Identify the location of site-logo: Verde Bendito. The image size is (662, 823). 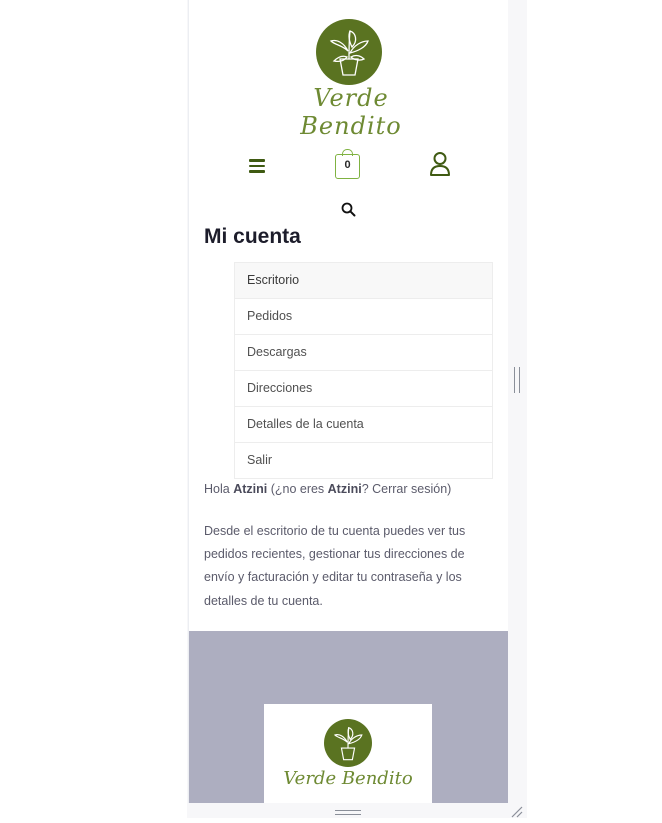
(351, 78).